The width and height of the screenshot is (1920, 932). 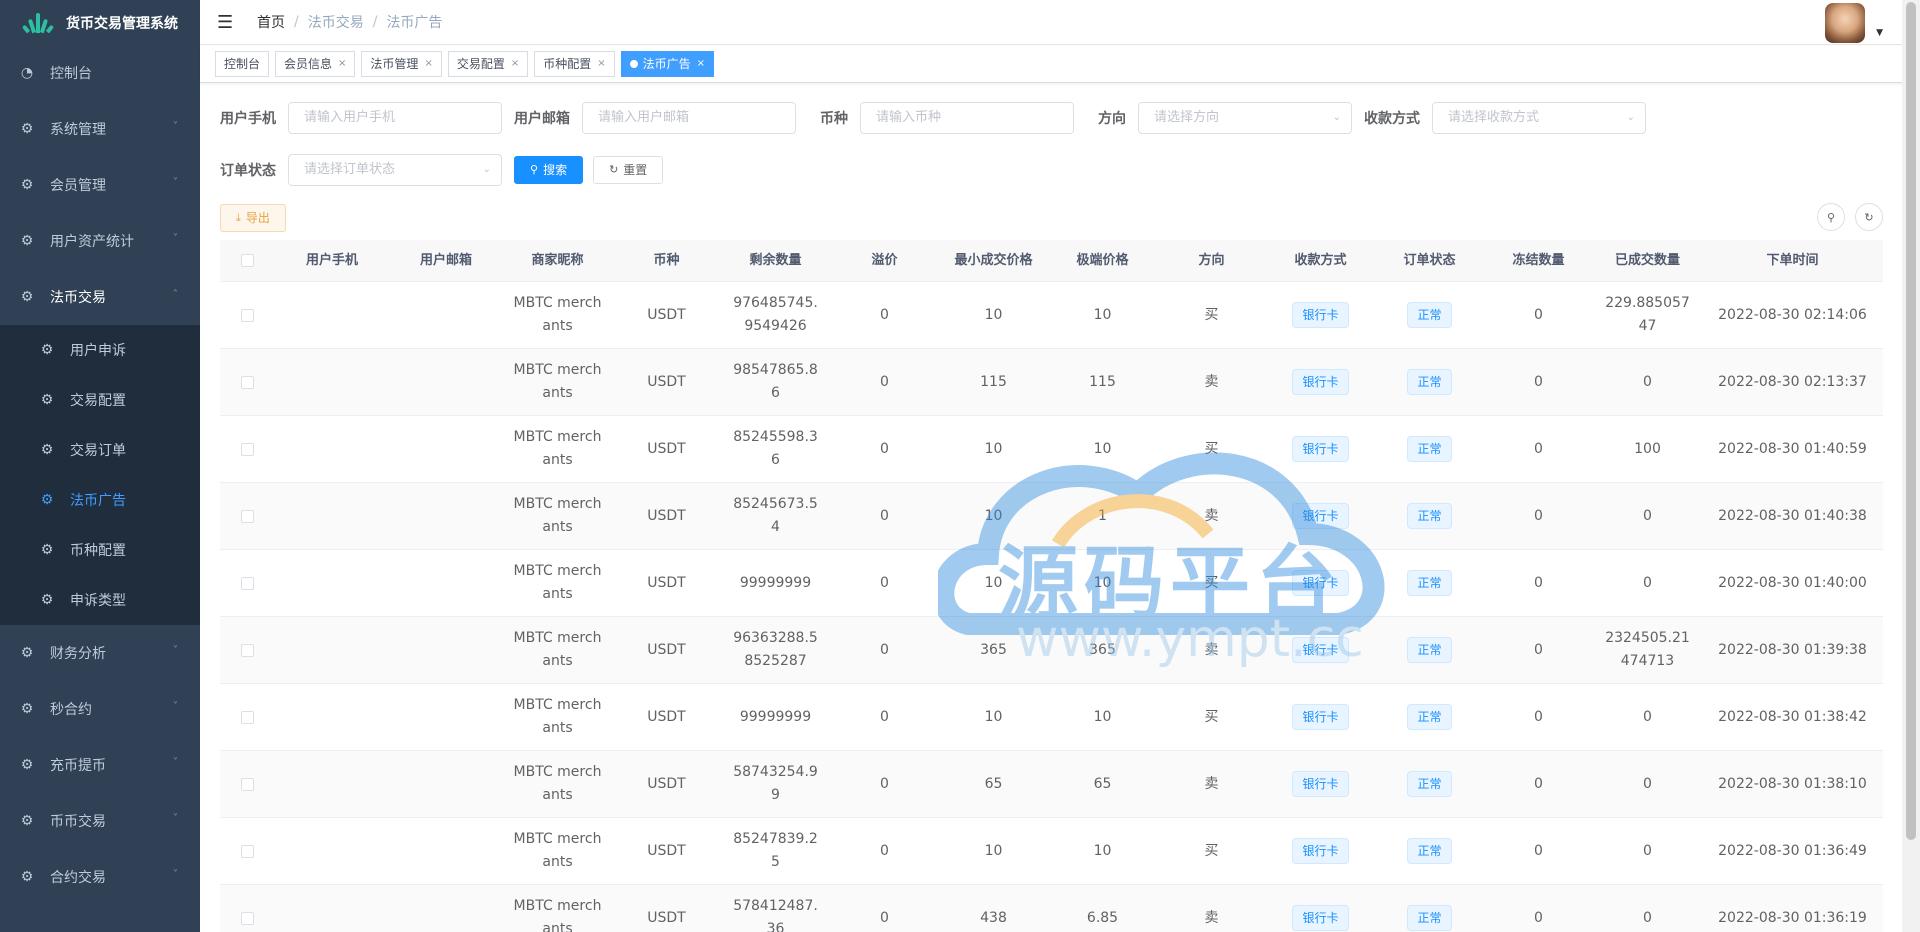 I want to click on sidebar-subitem-fiat-ads: ⚙ 法币广告, so click(x=100, y=500).